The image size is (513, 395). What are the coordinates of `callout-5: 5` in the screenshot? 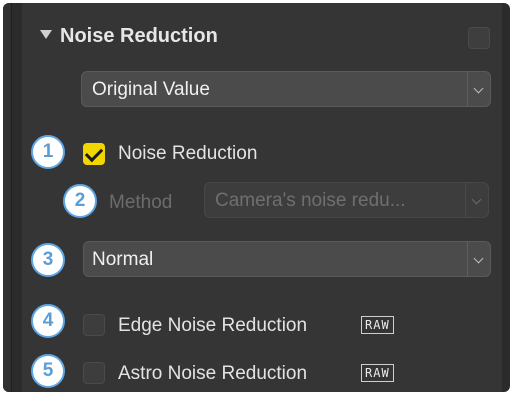 It's located at (48, 371).